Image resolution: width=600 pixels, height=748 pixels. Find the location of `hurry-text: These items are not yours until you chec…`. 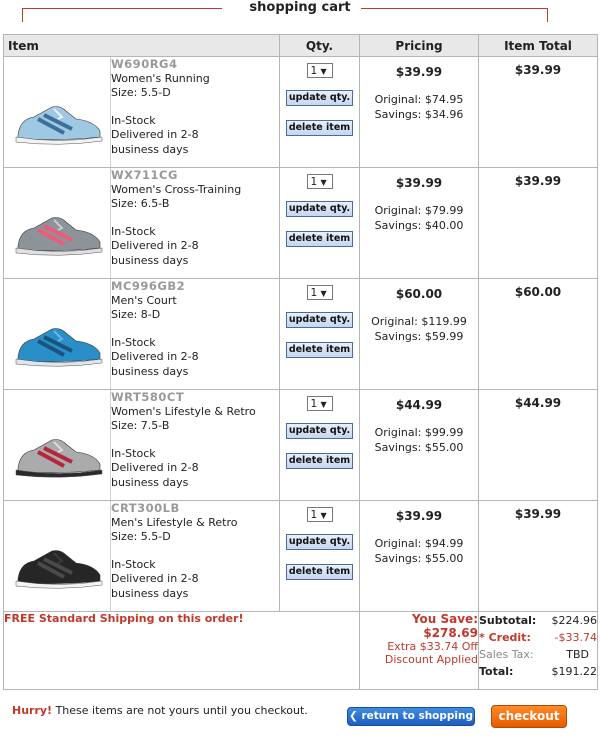

hurry-text: These items are not yours until you chec… is located at coordinates (180, 710).